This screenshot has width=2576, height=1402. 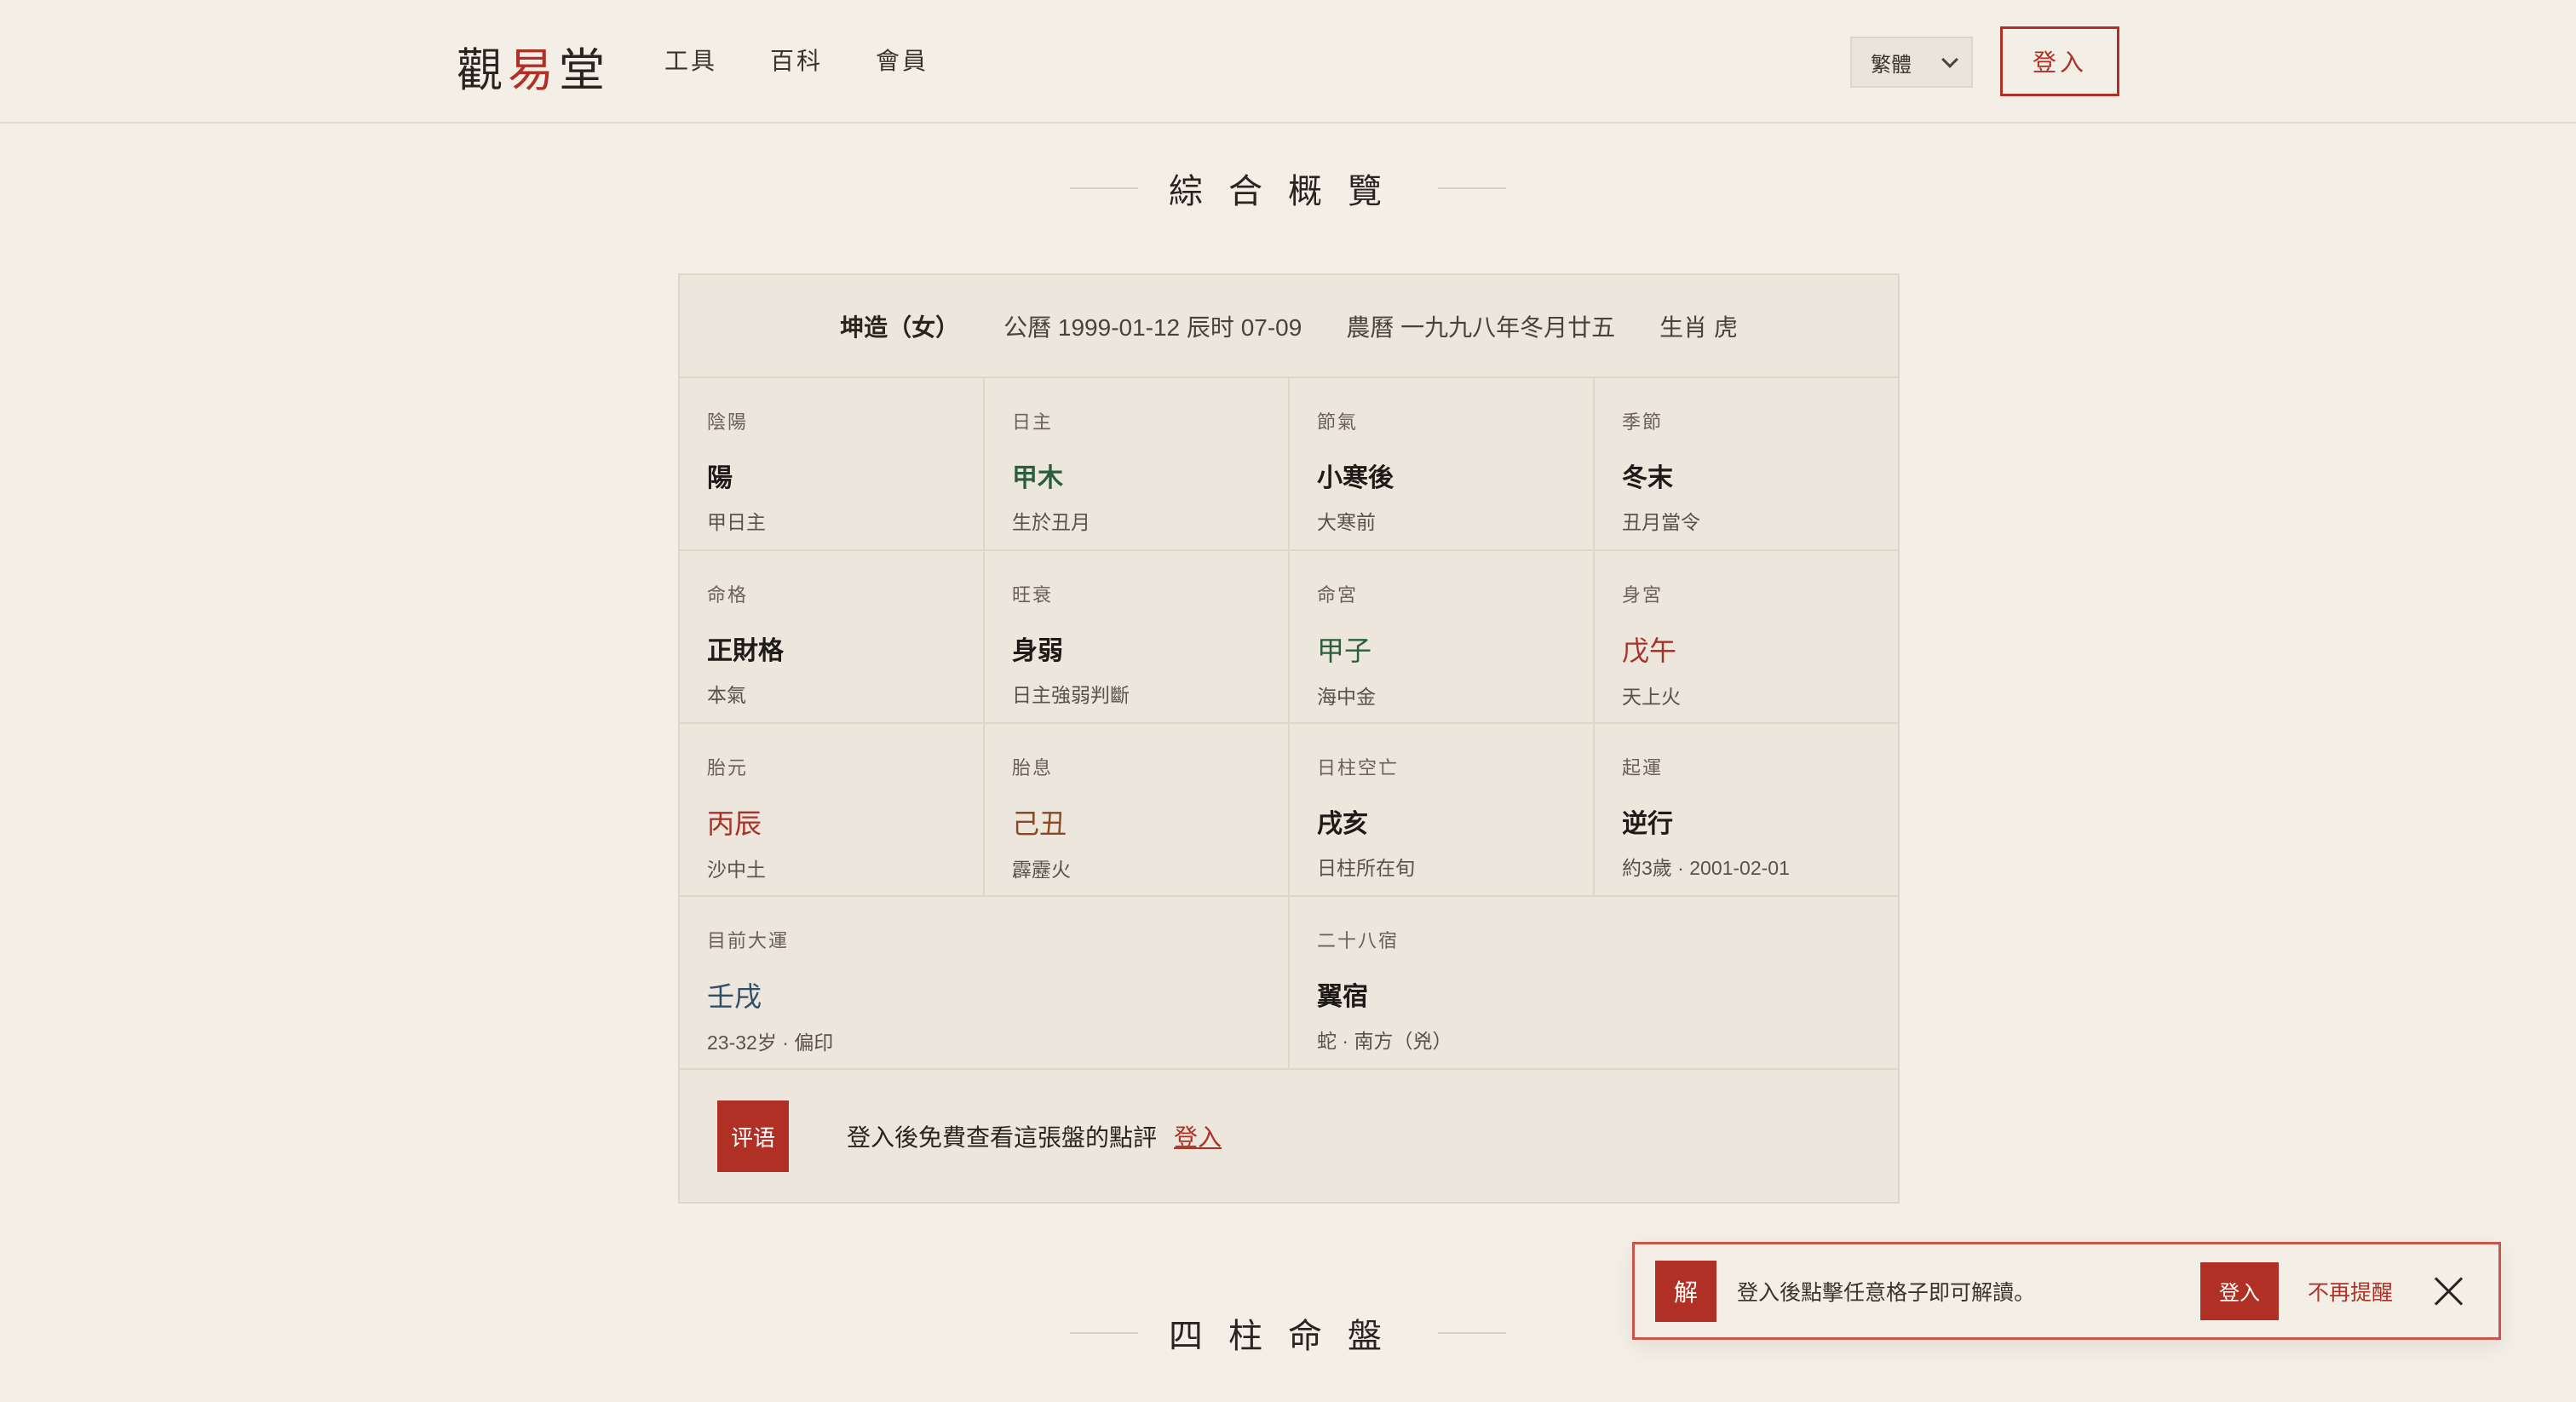 What do you see at coordinates (2059, 61) in the screenshot?
I see `header-login-button: 登入` at bounding box center [2059, 61].